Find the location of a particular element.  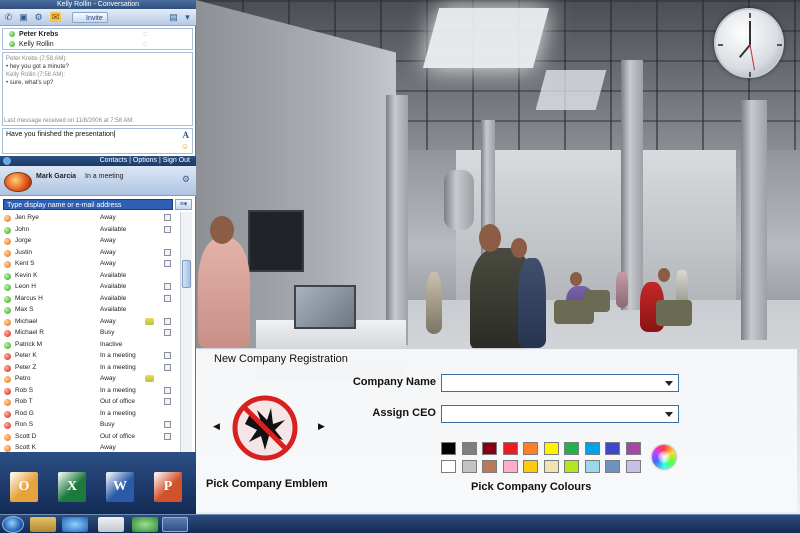

folder-icon is located at coordinates (43, 524).